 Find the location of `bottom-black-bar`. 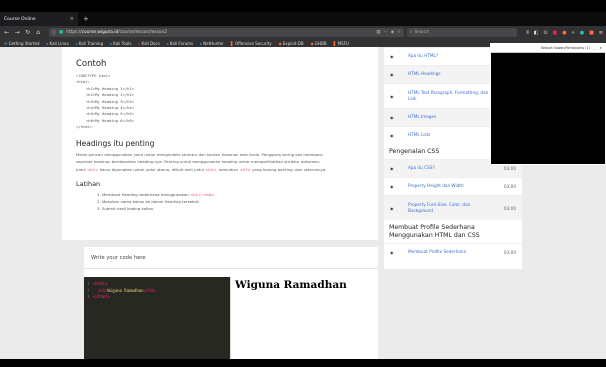

bottom-black-bar is located at coordinates (303, 363).